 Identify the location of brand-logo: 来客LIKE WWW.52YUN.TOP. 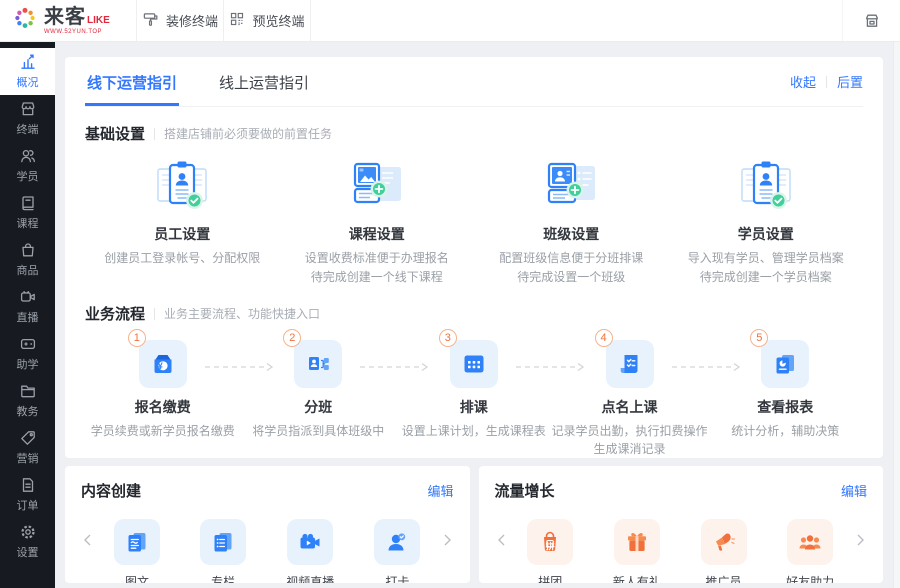
(68, 20).